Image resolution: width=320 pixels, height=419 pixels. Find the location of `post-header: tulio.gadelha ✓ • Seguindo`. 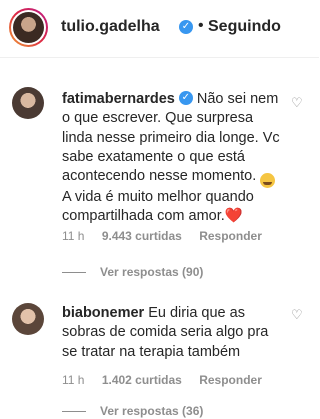

post-header: tulio.gadelha ✓ • Seguindo is located at coordinates (159, 29).